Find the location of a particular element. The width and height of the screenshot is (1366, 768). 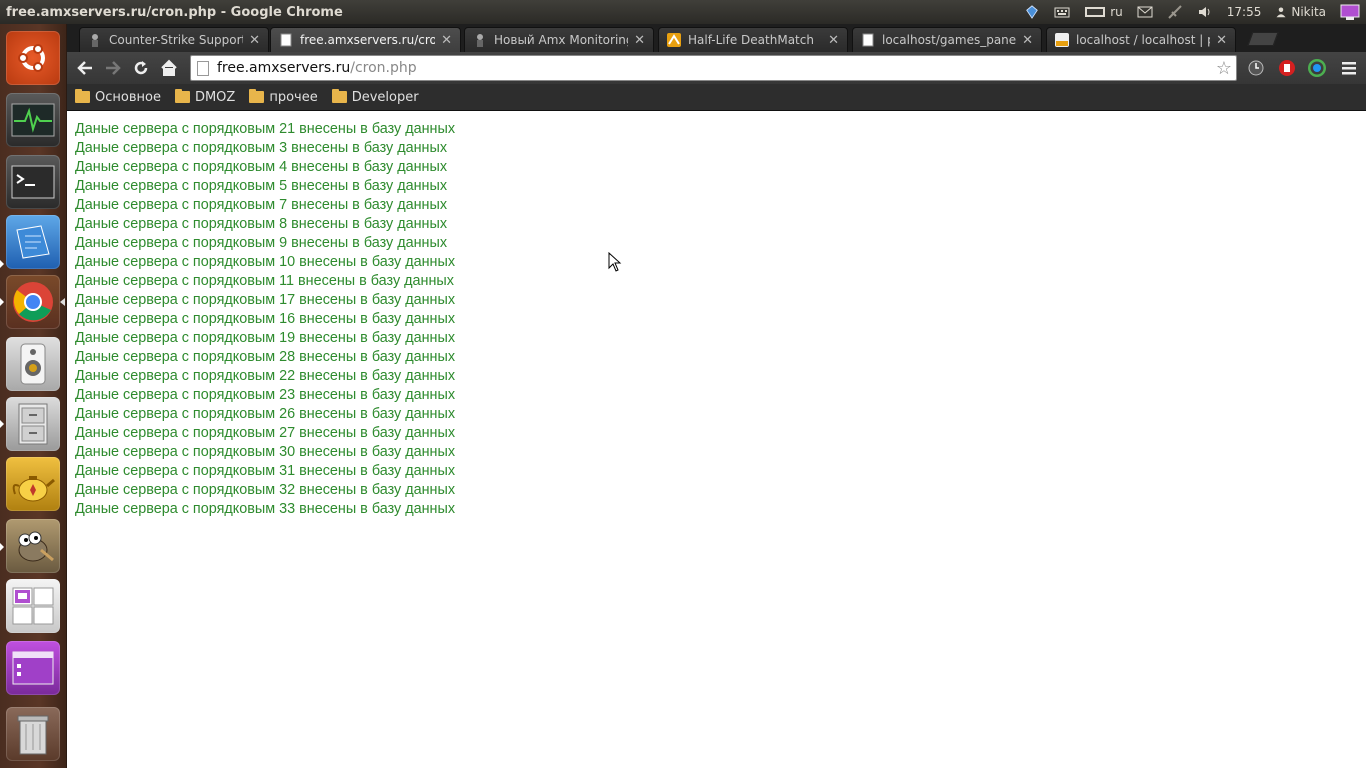

session-indicator is located at coordinates (1349, 12).